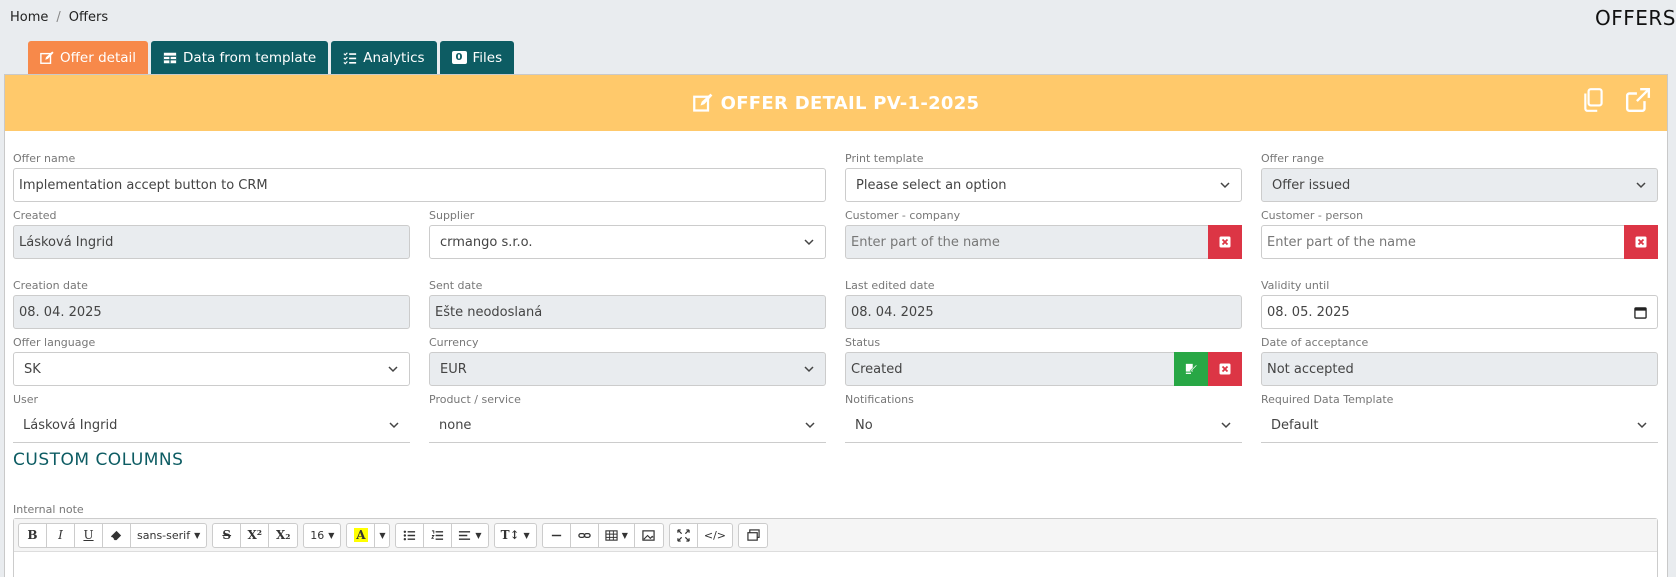  I want to click on field-value: EUR, so click(453, 369).